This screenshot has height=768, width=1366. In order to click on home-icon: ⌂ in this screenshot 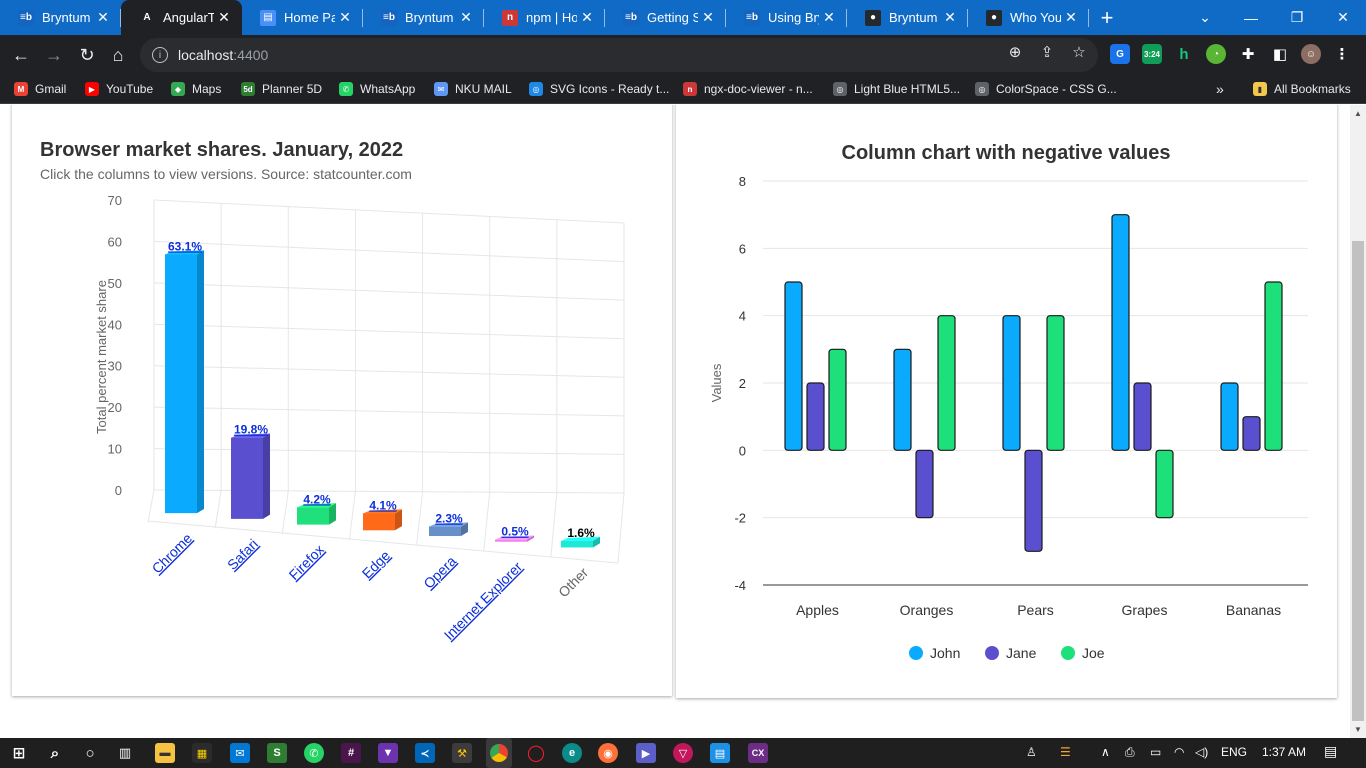, I will do `click(118, 55)`.